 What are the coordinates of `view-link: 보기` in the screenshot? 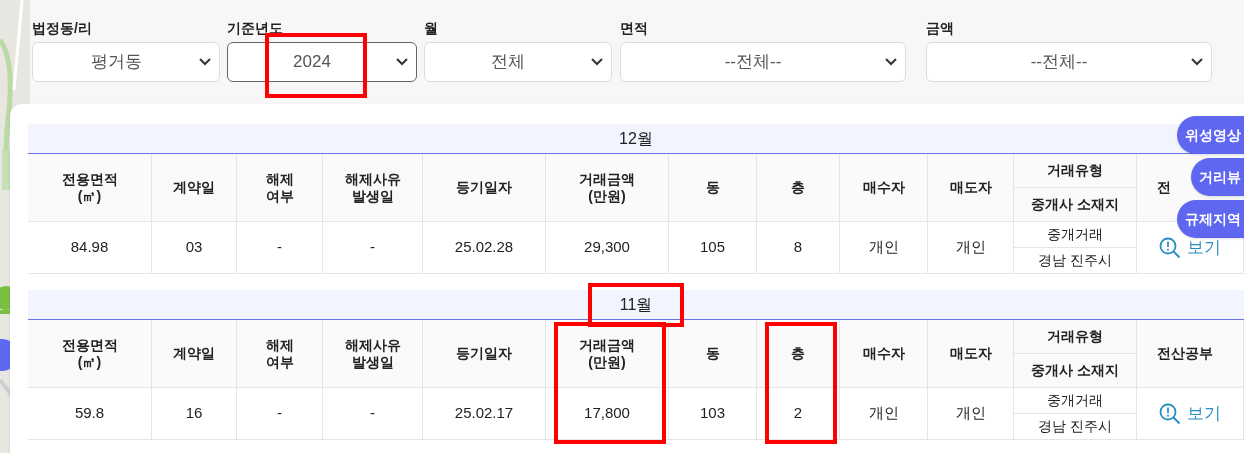 It's located at (1190, 413).